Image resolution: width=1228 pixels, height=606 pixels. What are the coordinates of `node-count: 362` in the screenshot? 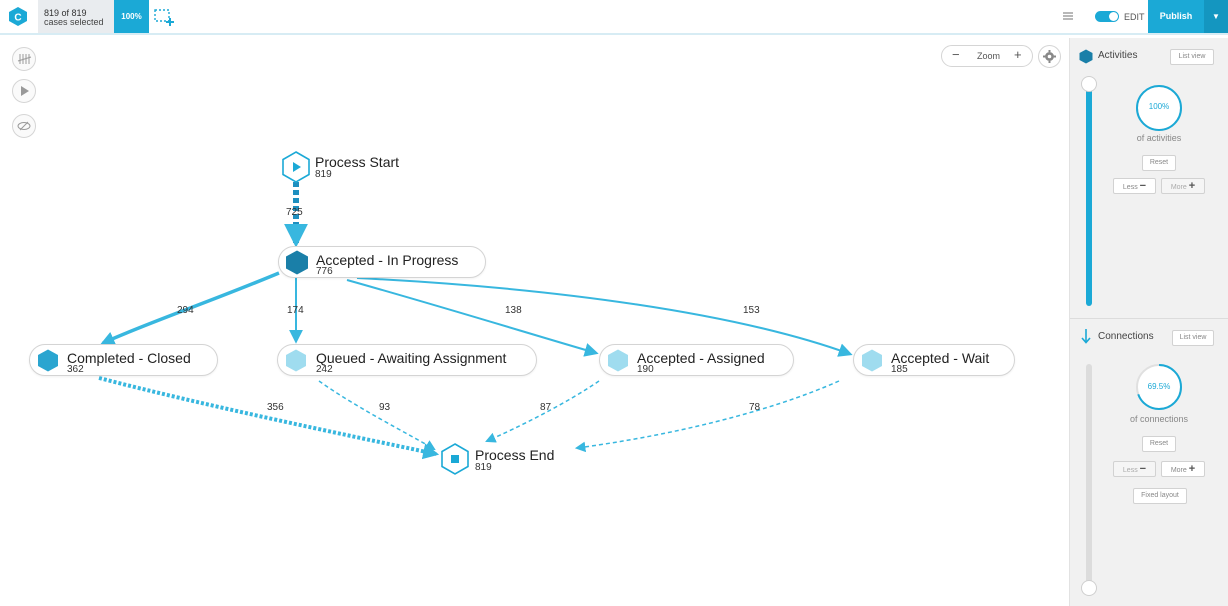 It's located at (75, 369).